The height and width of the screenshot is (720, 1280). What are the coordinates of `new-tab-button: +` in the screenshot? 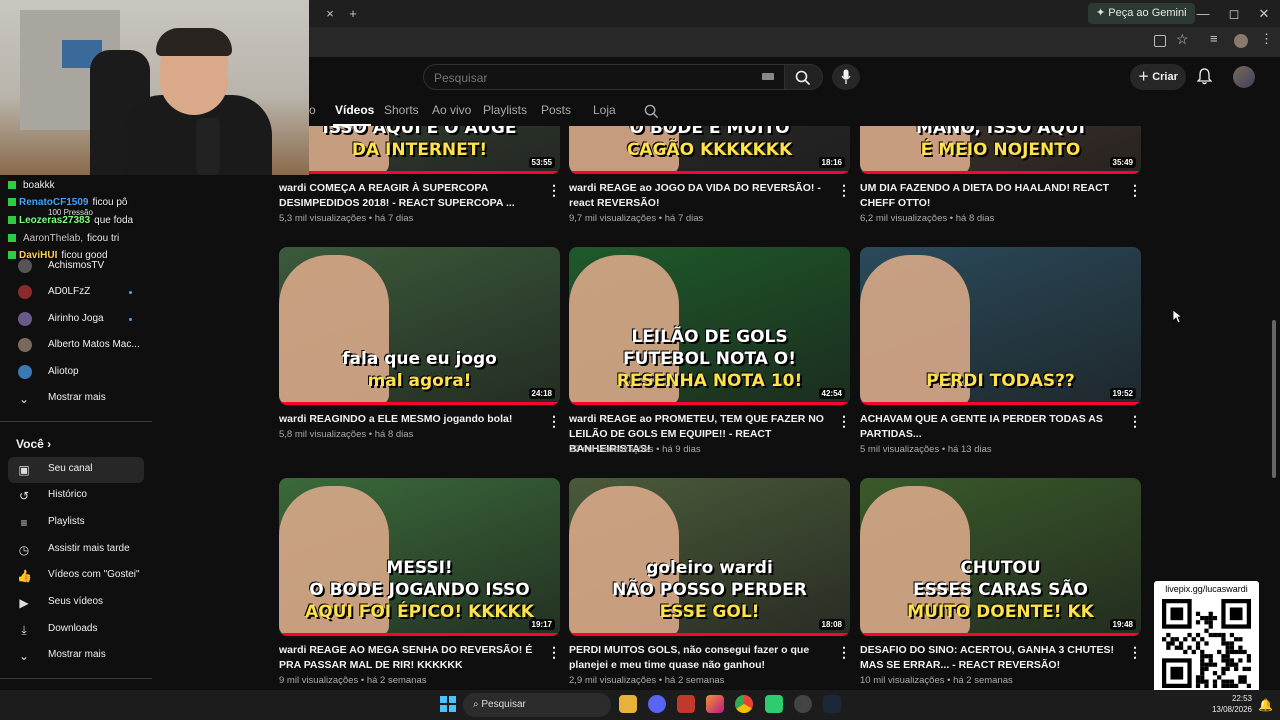 It's located at (353, 13).